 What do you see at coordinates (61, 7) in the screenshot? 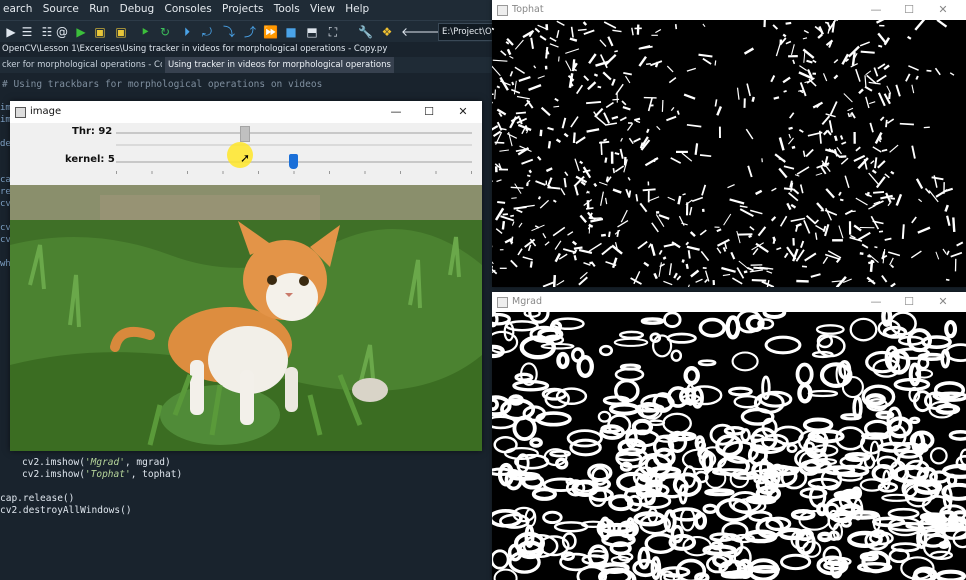
I see `menu-source: Source` at bounding box center [61, 7].